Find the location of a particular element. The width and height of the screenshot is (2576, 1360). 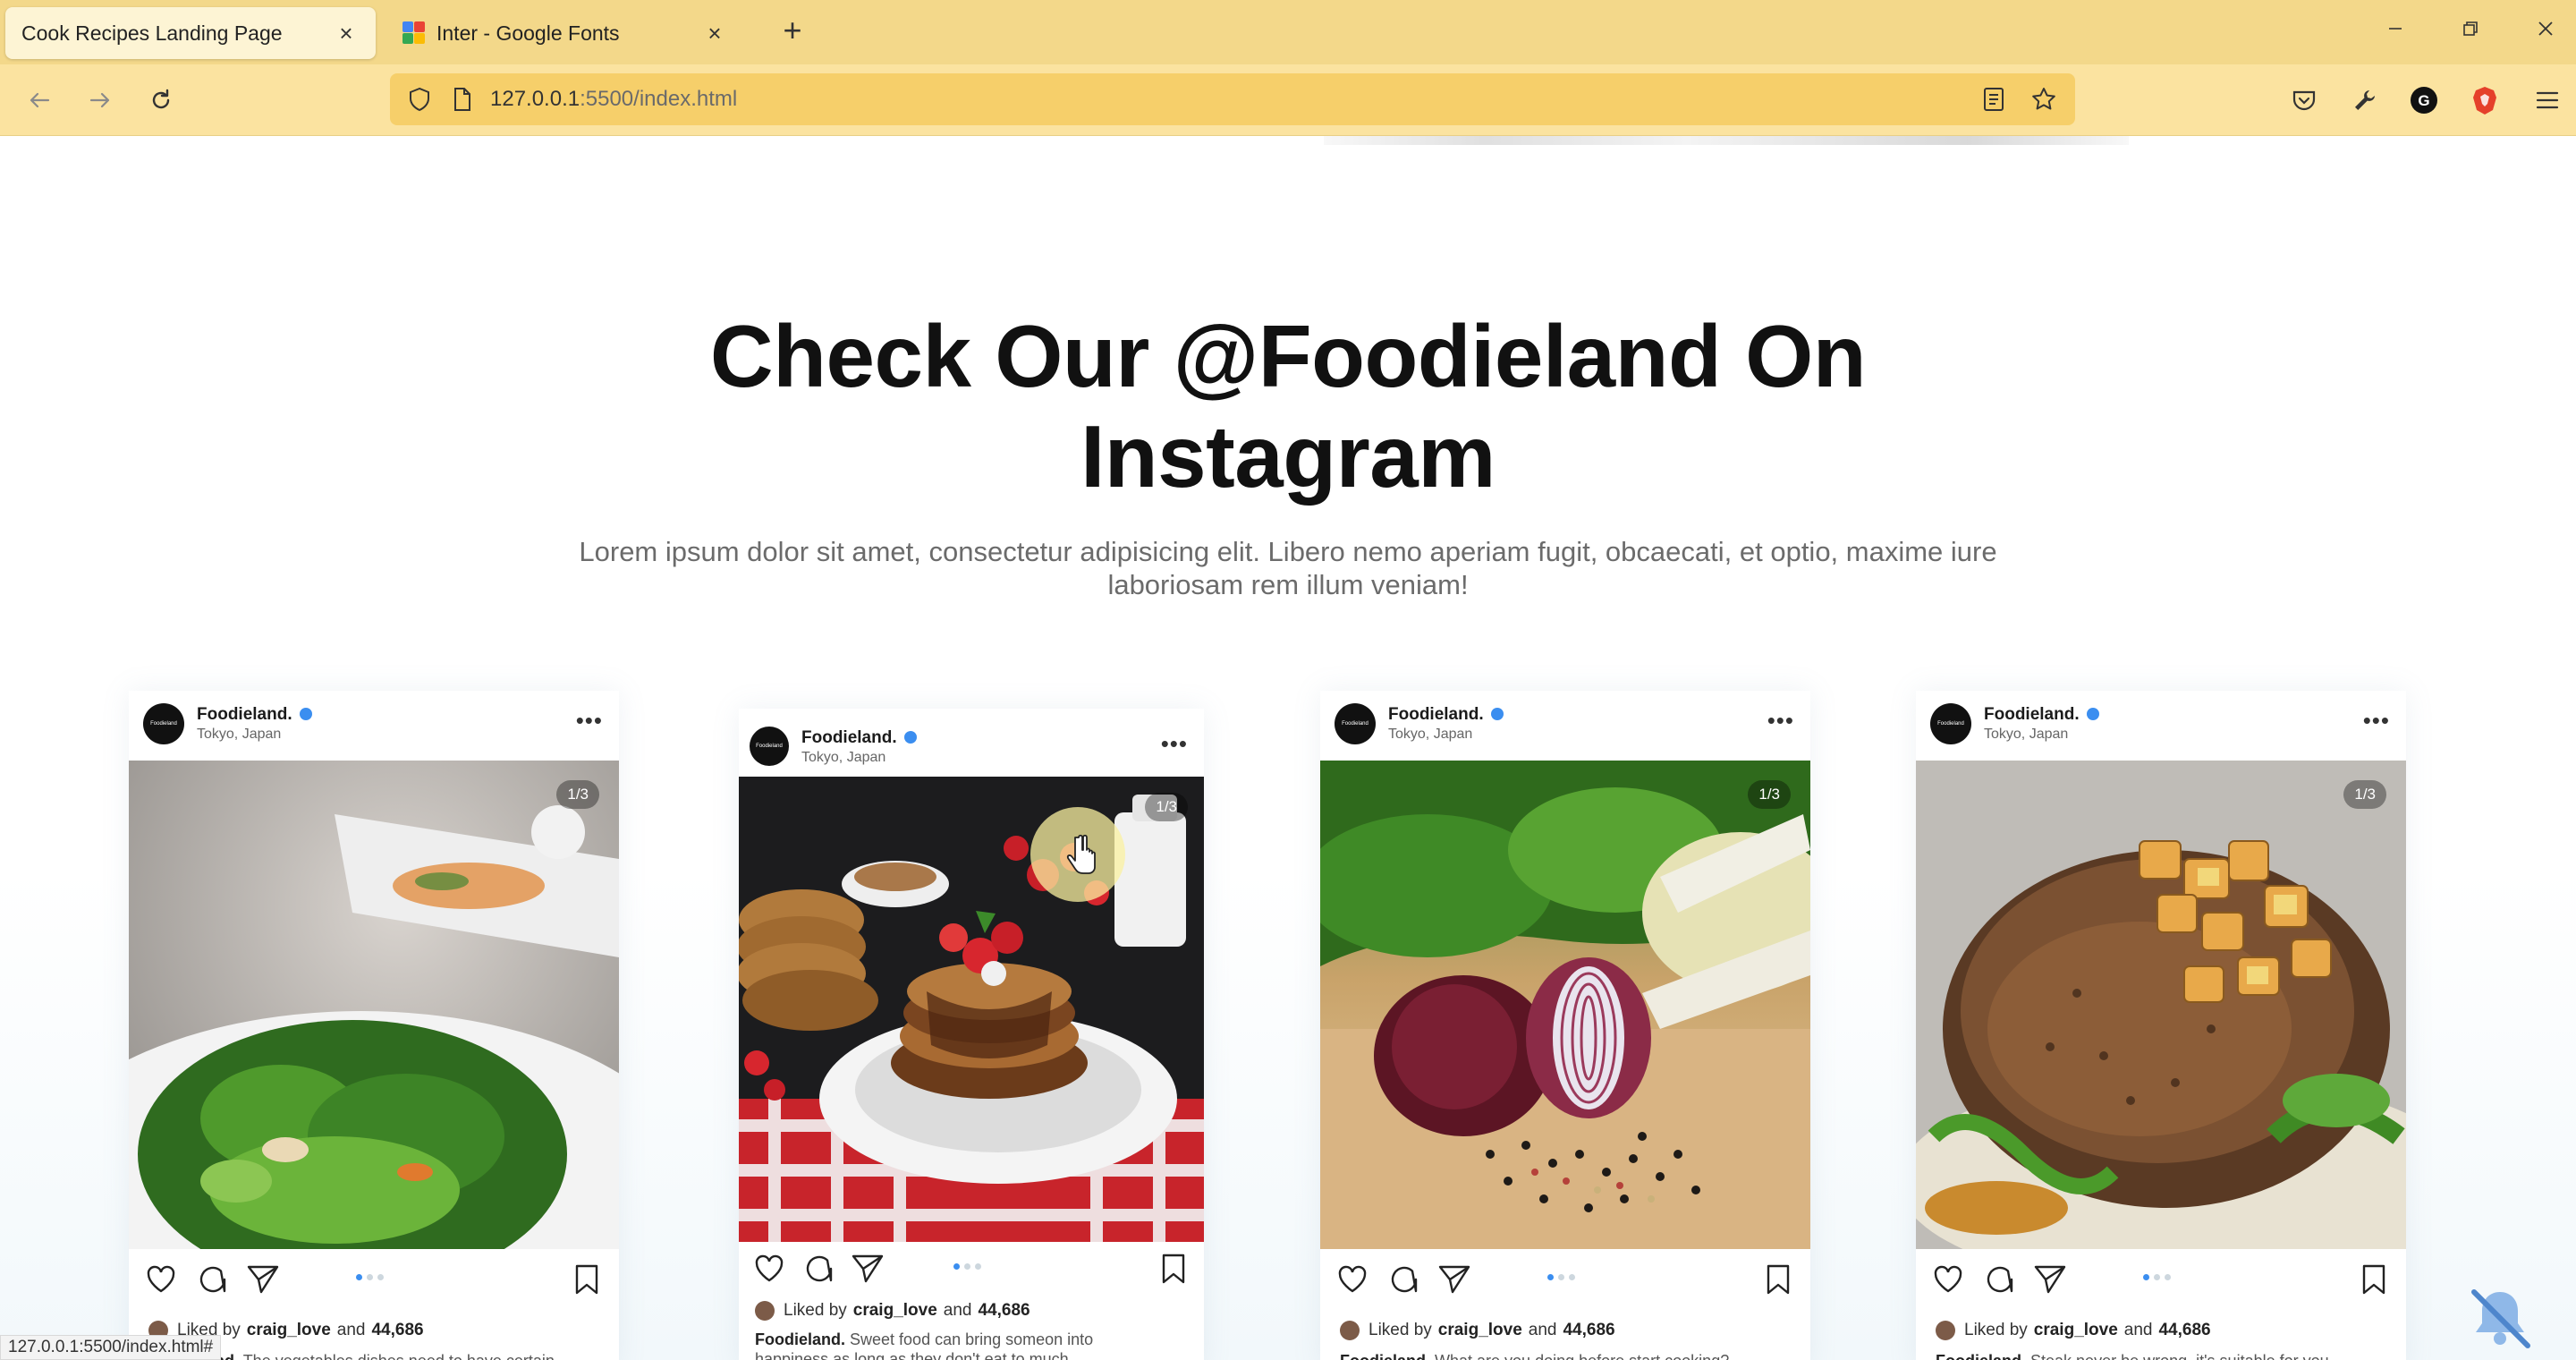

brave-icon is located at coordinates (2484, 100).